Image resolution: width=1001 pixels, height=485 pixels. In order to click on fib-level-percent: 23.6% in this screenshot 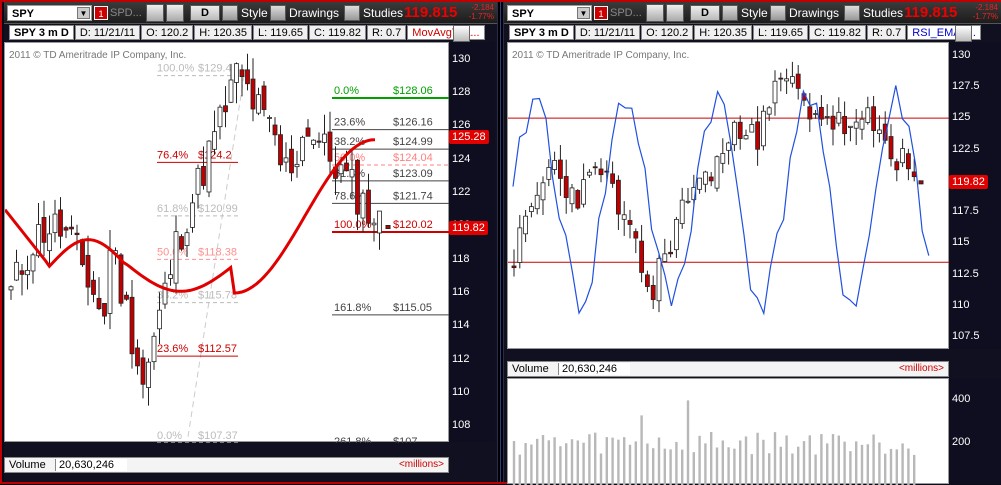, I will do `click(349, 123)`.